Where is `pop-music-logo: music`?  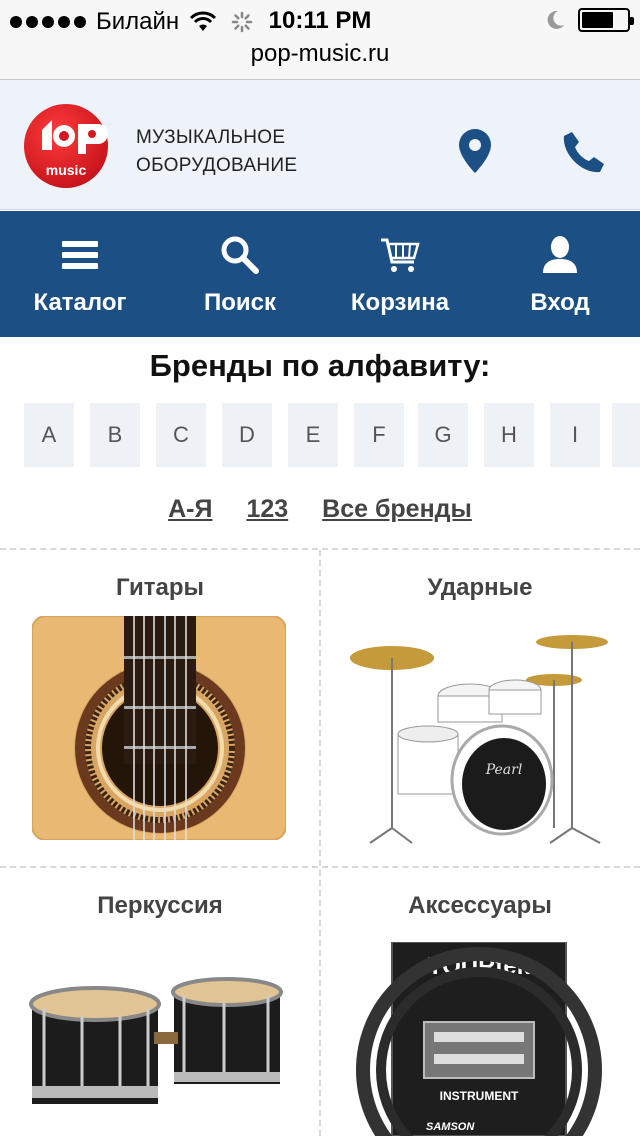 pop-music-logo: music is located at coordinates (68, 146).